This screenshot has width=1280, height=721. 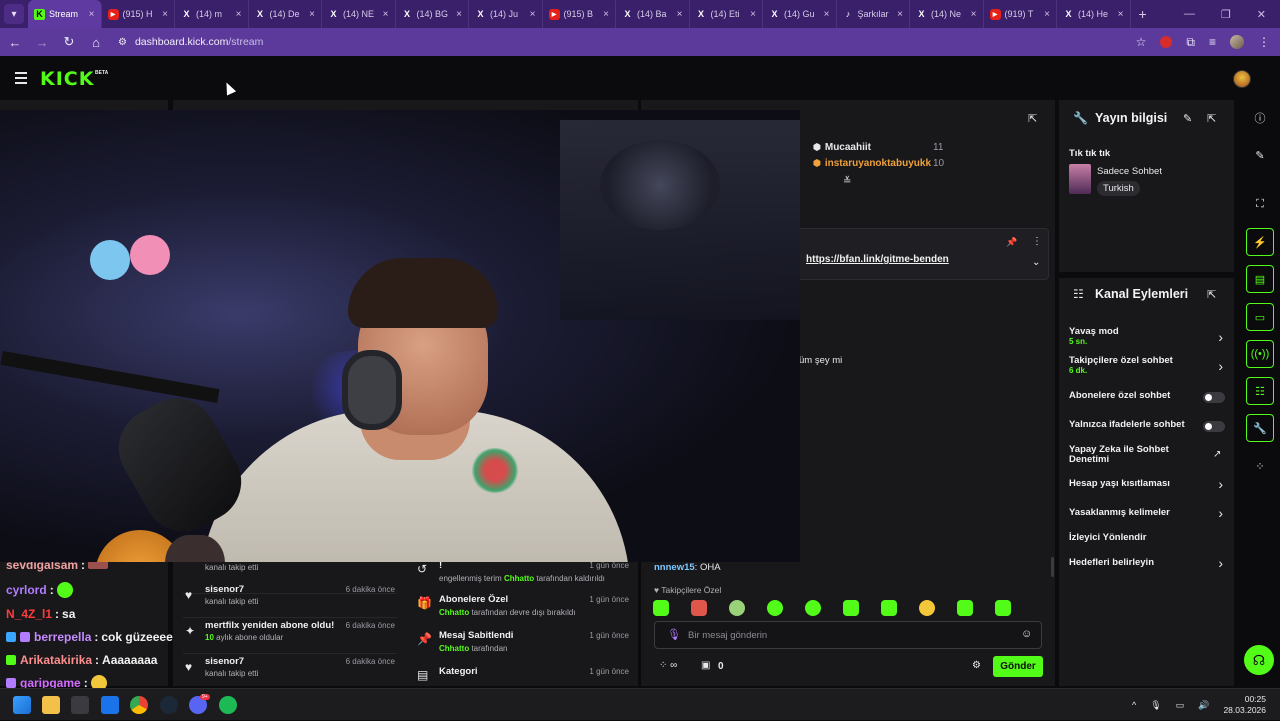 I want to click on home-icon: ⌂, so click(x=96, y=42).